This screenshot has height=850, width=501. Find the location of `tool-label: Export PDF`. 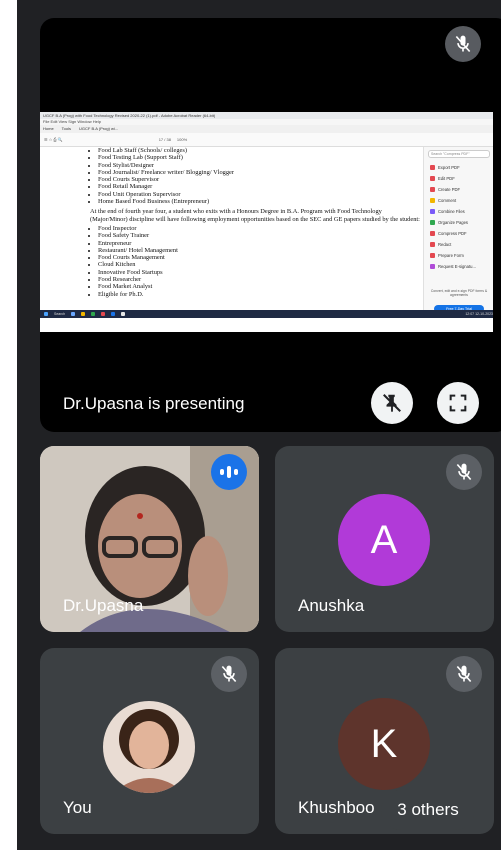

tool-label: Export PDF is located at coordinates (449, 167).